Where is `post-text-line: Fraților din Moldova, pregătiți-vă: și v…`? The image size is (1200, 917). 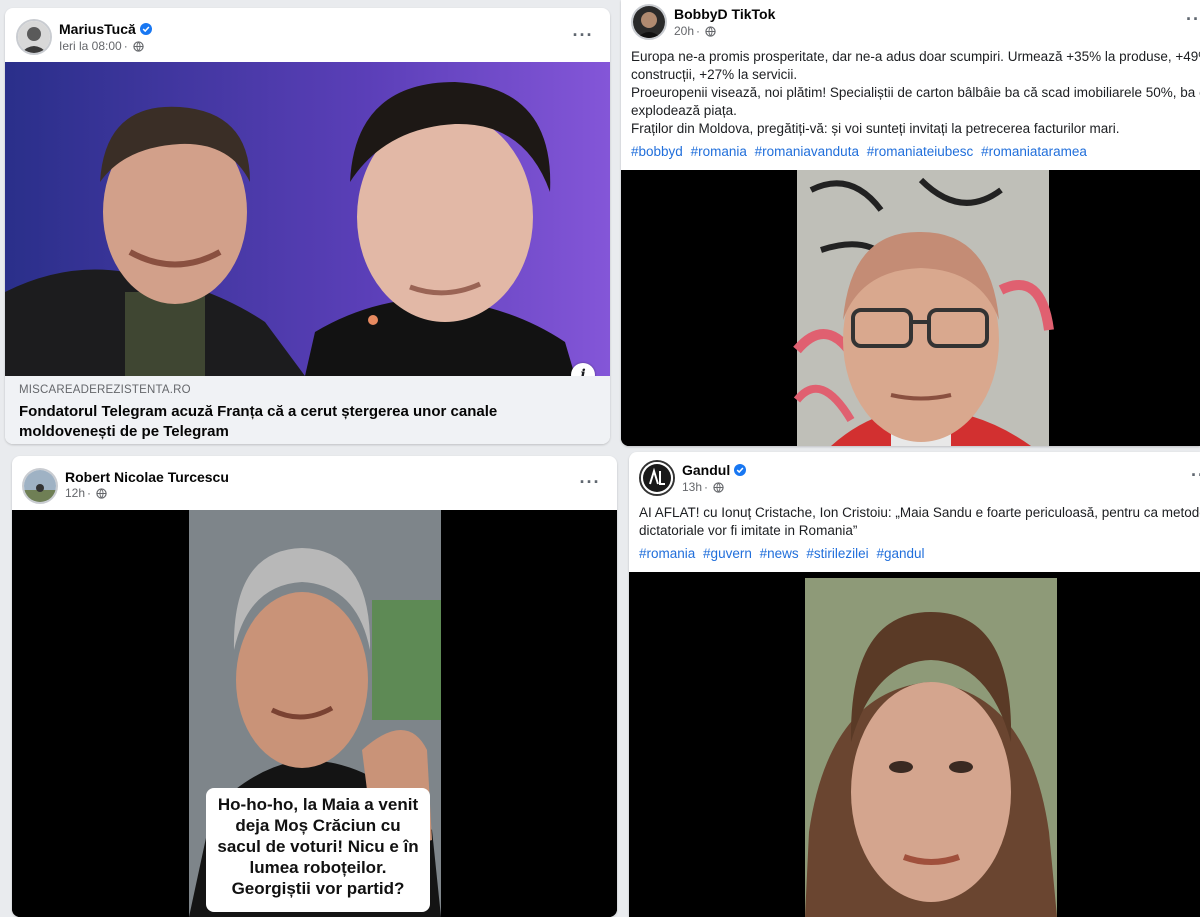 post-text-line: Fraților din Moldova, pregătiți-vă: și v… is located at coordinates (875, 128).